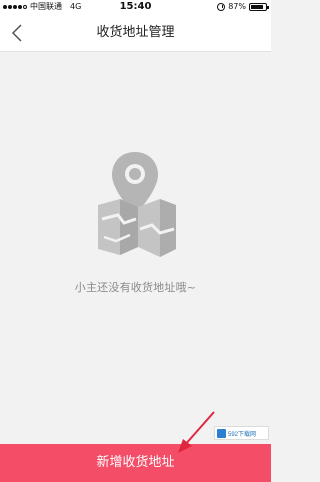 This screenshot has width=320, height=482. I want to click on watermark-icon, so click(221, 433).